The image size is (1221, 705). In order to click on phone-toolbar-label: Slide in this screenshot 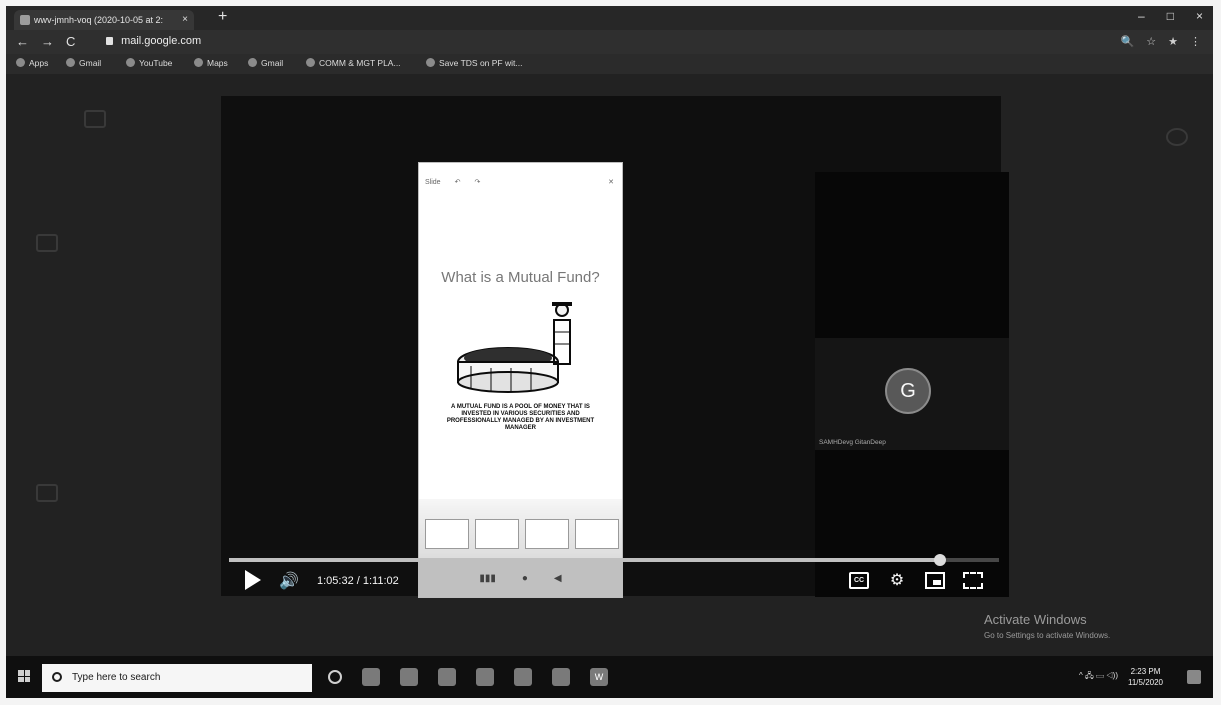, I will do `click(433, 182)`.